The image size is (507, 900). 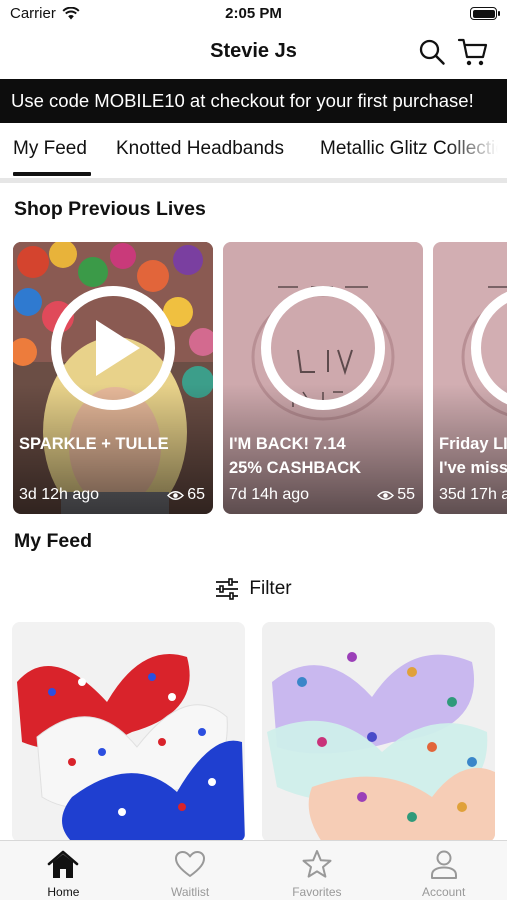 I want to click on battery-icon, so click(x=485, y=13).